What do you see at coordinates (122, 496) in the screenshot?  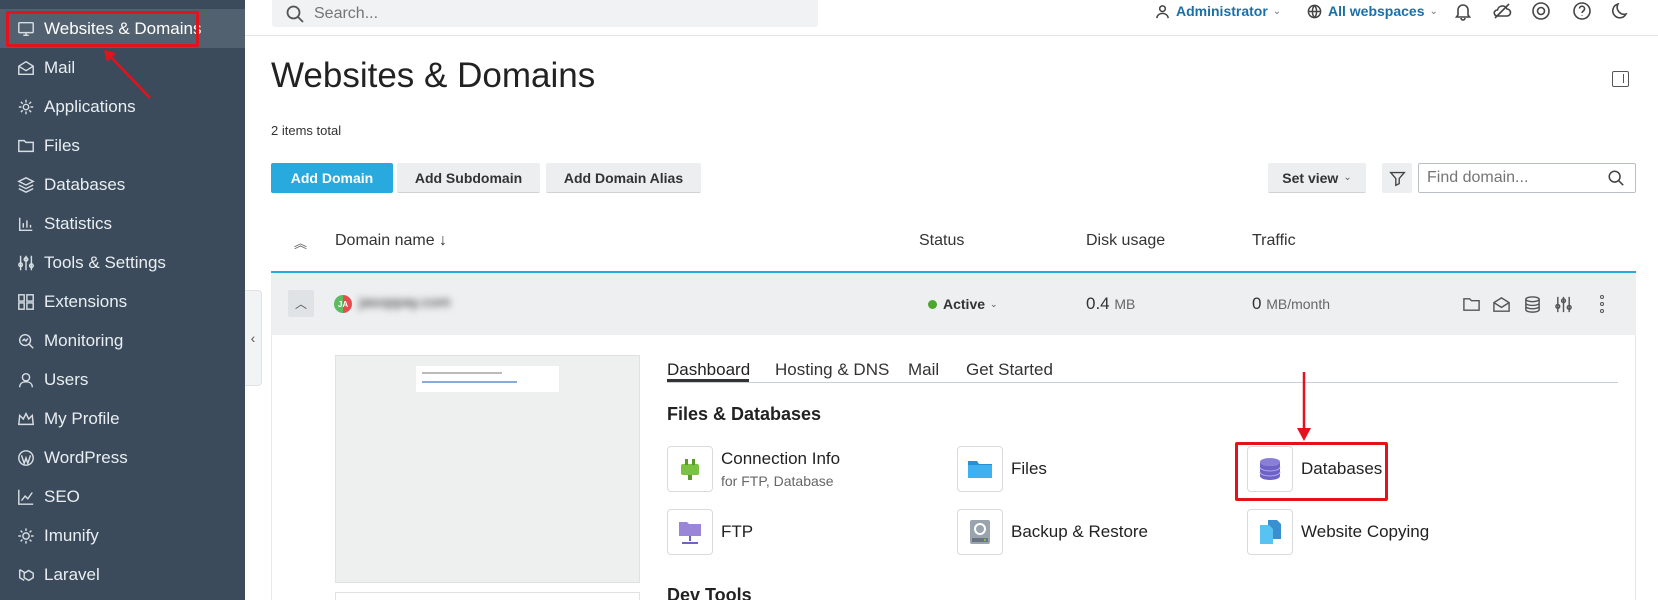 I see `sidebar-item-seo: SEO` at bounding box center [122, 496].